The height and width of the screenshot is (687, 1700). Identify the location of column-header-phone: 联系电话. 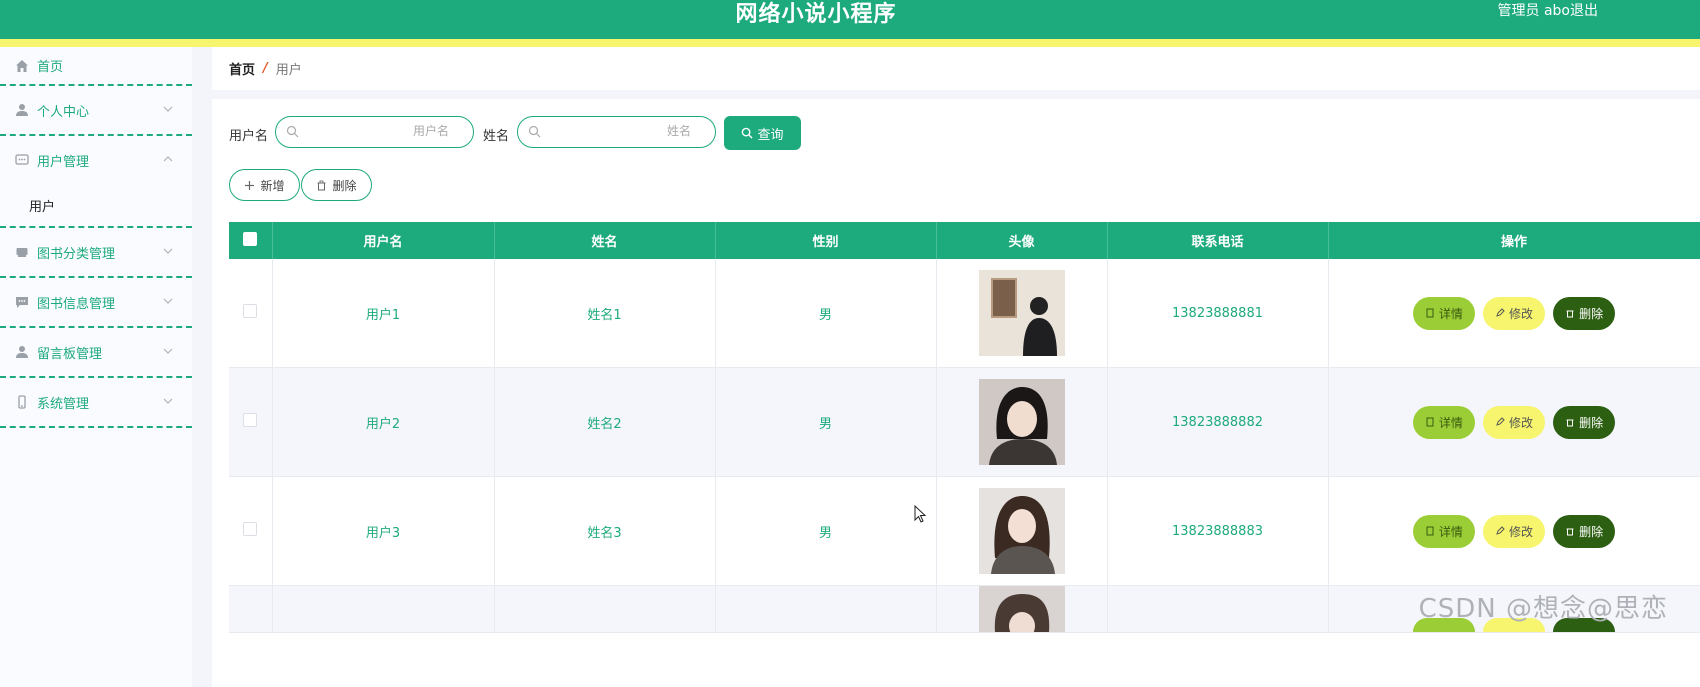
(1218, 240).